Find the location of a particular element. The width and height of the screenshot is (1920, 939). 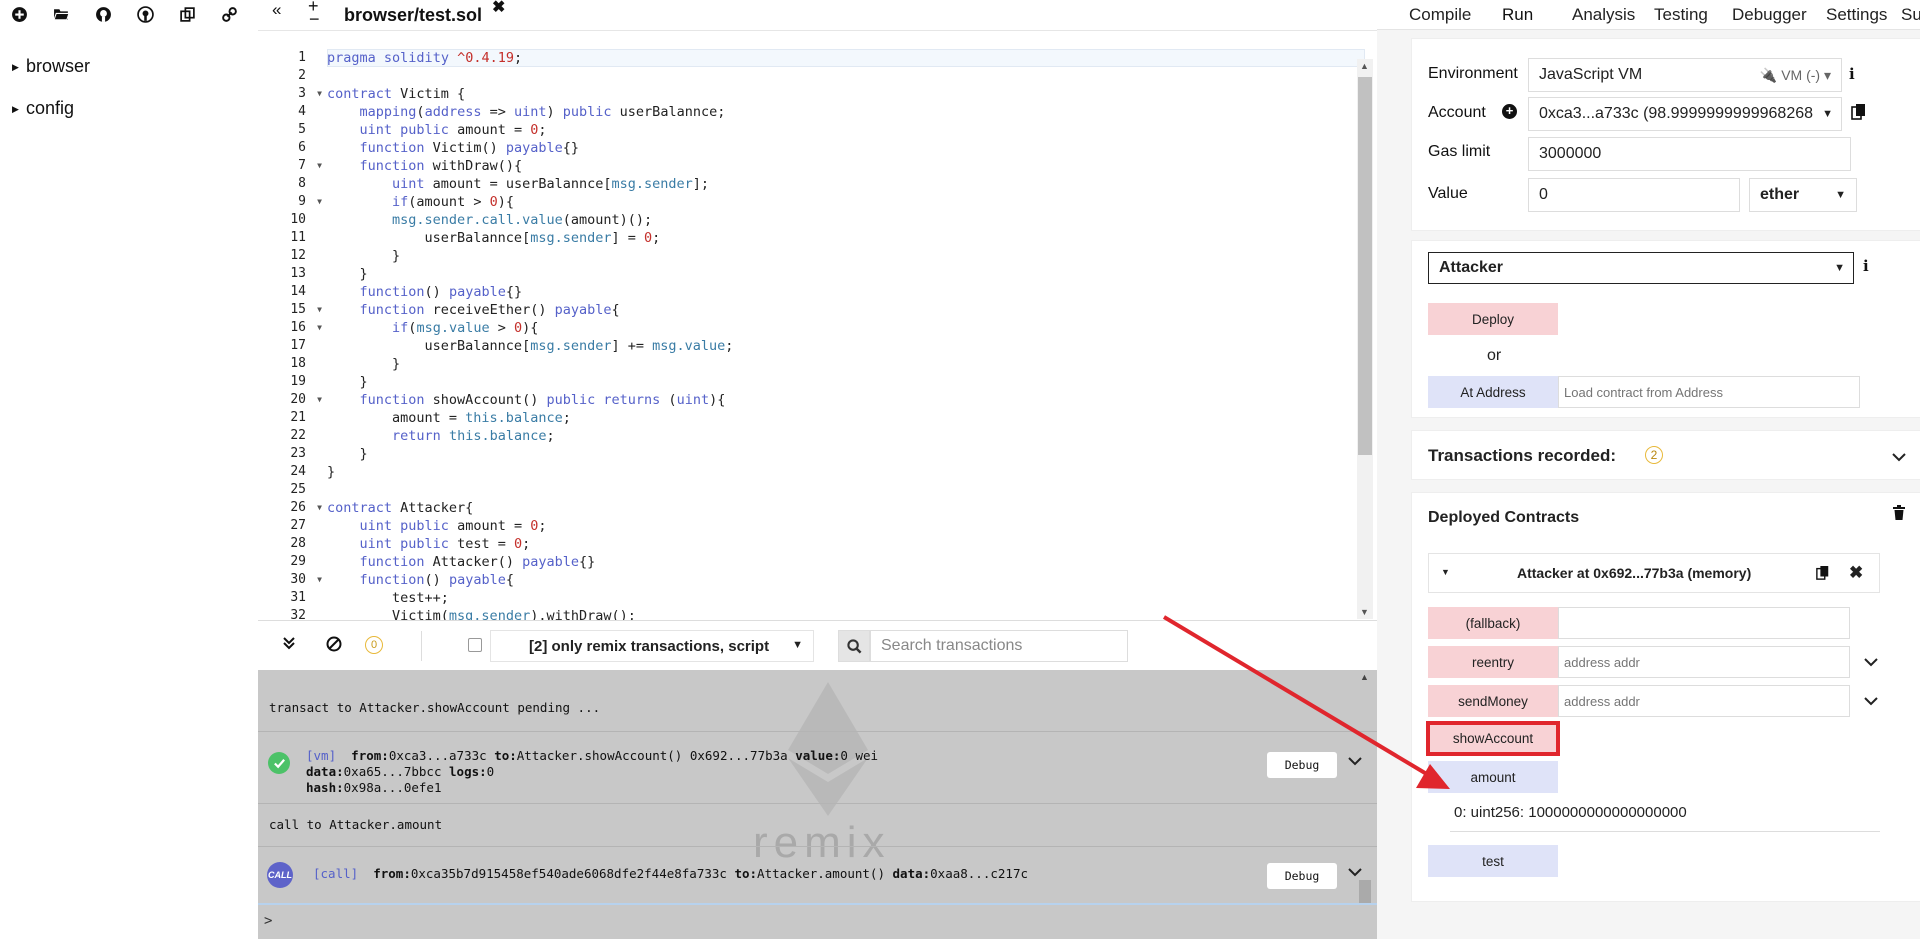

code-line: contract Victim { is located at coordinates (847, 94).